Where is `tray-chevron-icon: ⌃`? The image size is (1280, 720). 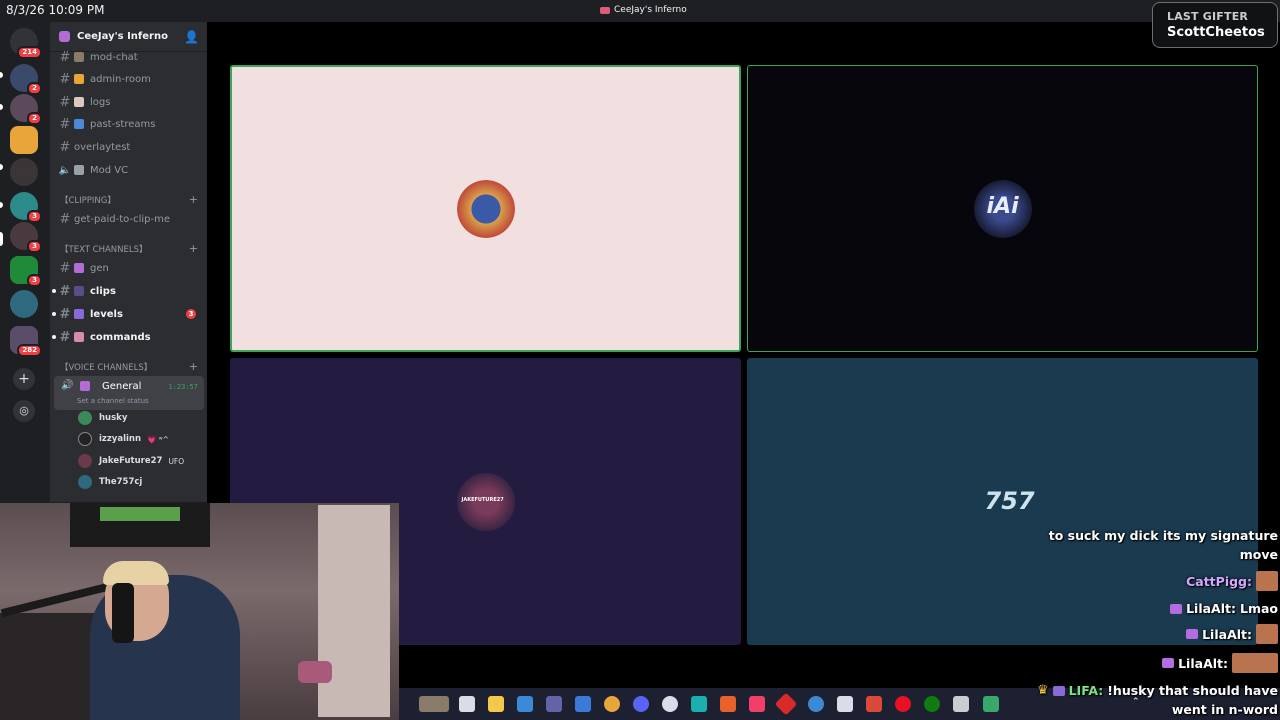
tray-chevron-icon: ⌃ is located at coordinates (1136, 702).